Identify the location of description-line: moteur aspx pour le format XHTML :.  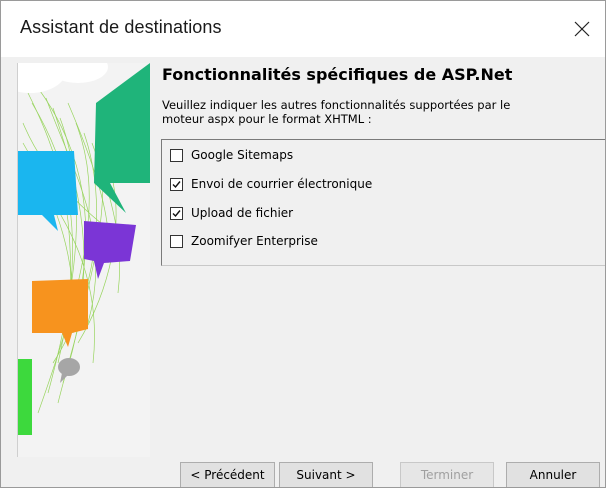
(267, 119).